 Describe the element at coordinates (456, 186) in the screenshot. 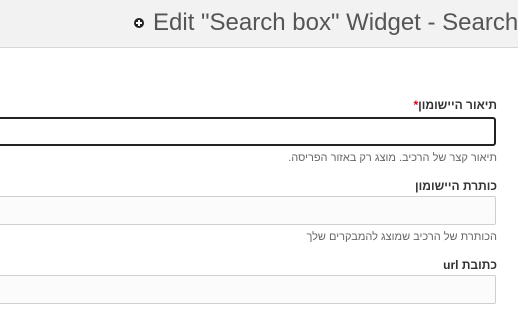

I see `app-title-label: כותרת היישומון` at that location.